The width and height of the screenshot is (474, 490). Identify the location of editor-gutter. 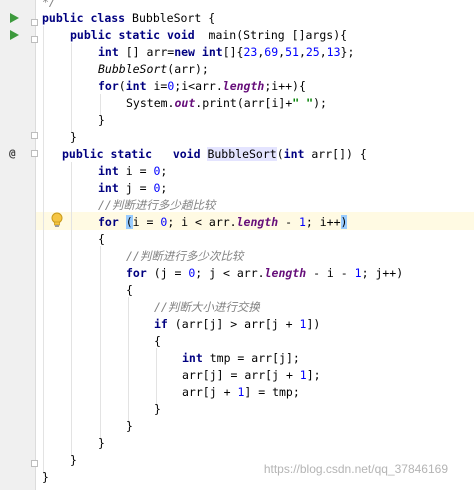
(18, 245).